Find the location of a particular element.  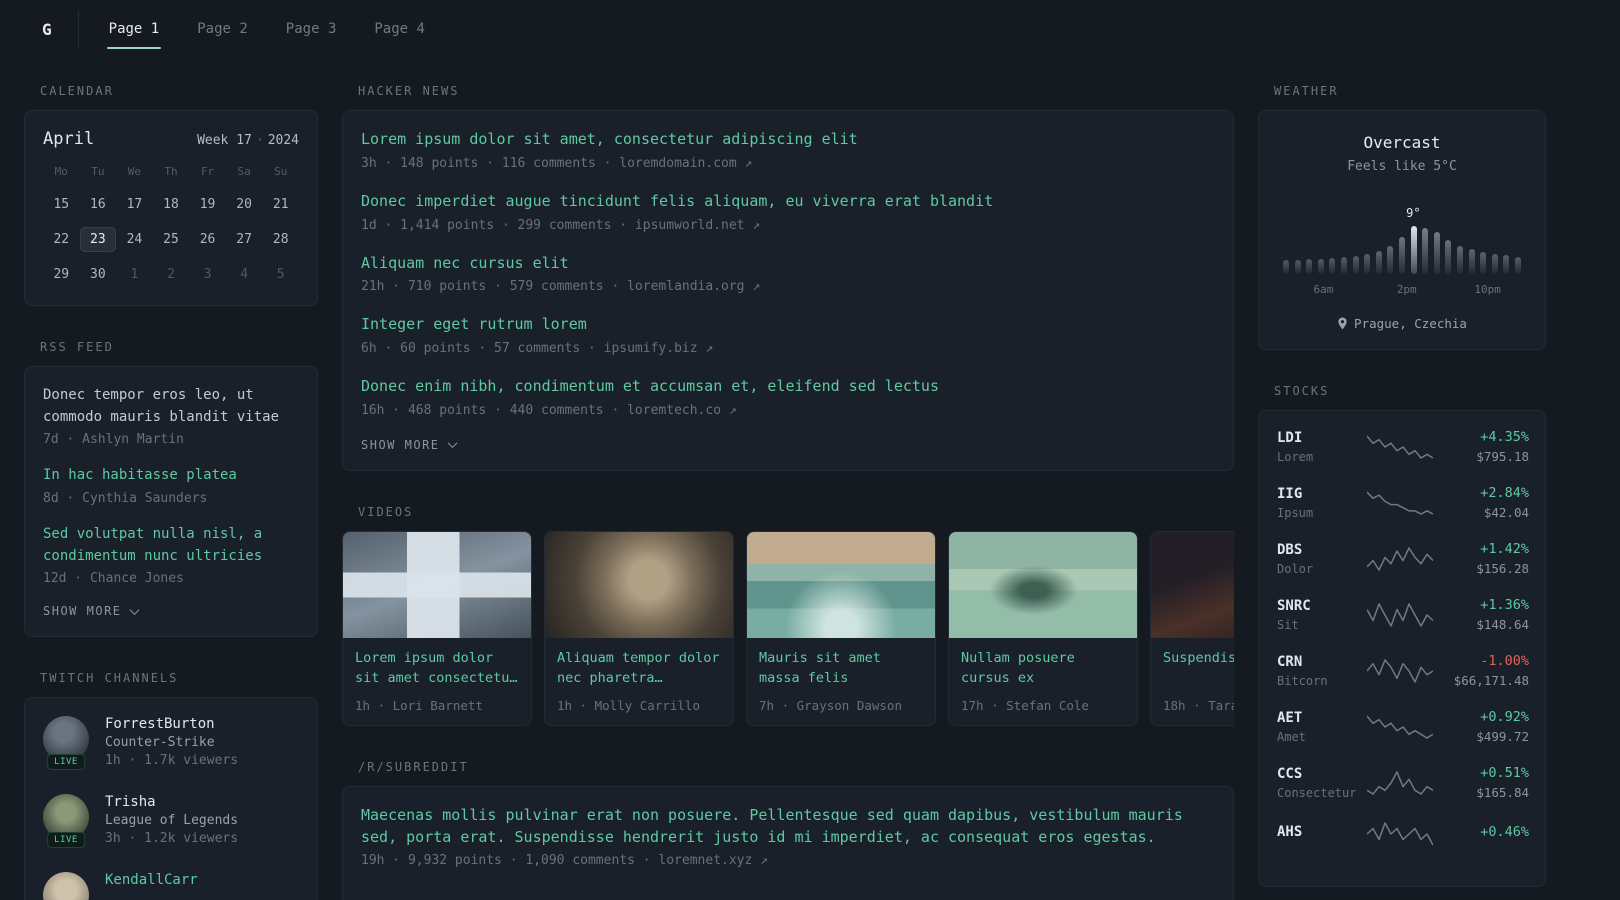

tab-page-2: Page 2 is located at coordinates (222, 29).